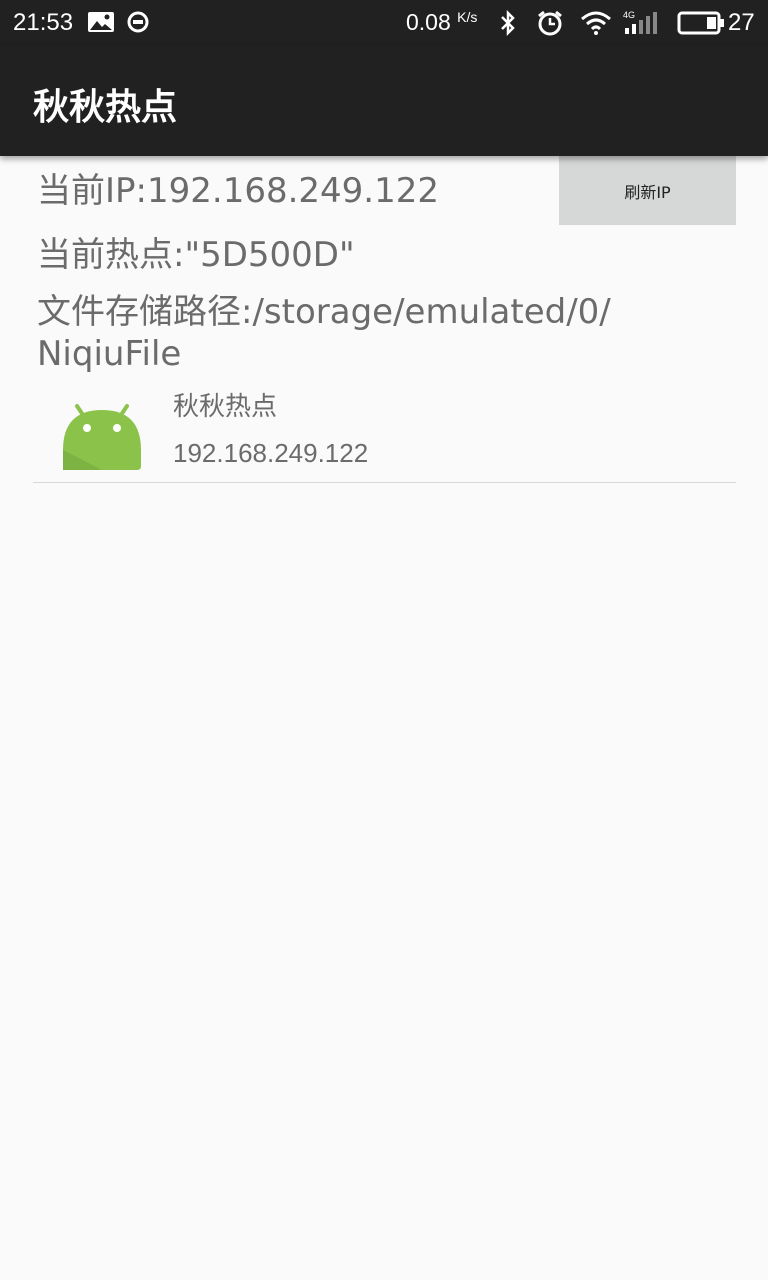 The height and width of the screenshot is (1280, 768). What do you see at coordinates (550, 23) in the screenshot?
I see `alarm-icon` at bounding box center [550, 23].